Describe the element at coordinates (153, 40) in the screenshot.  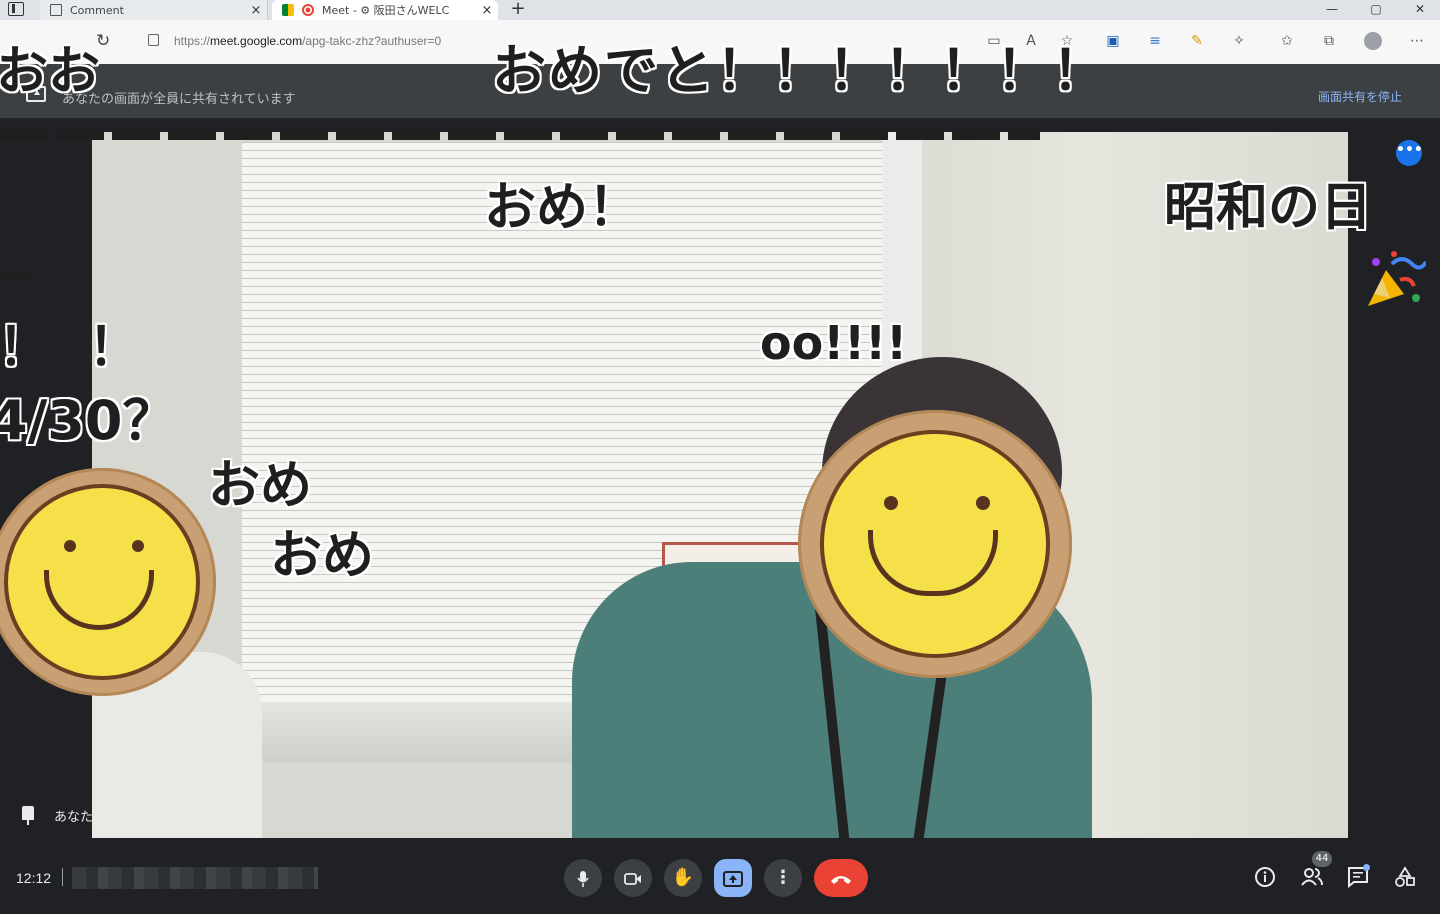
I see `lock-icon` at that location.